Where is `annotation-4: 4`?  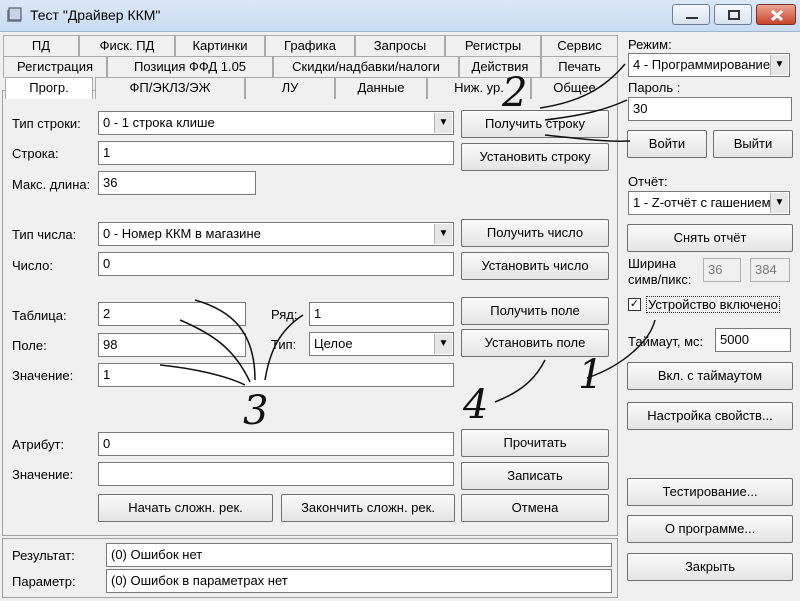 annotation-4: 4 is located at coordinates (476, 405).